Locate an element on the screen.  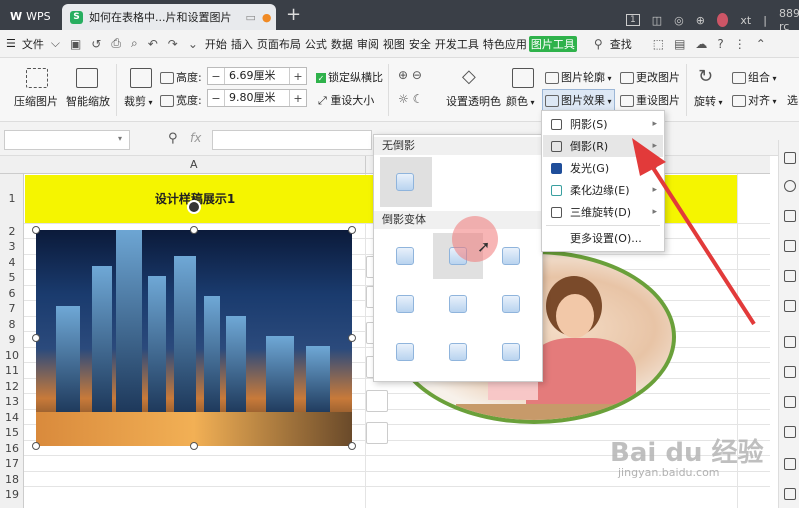
menu-item-view: 视图 is located at coordinates (394, 44).